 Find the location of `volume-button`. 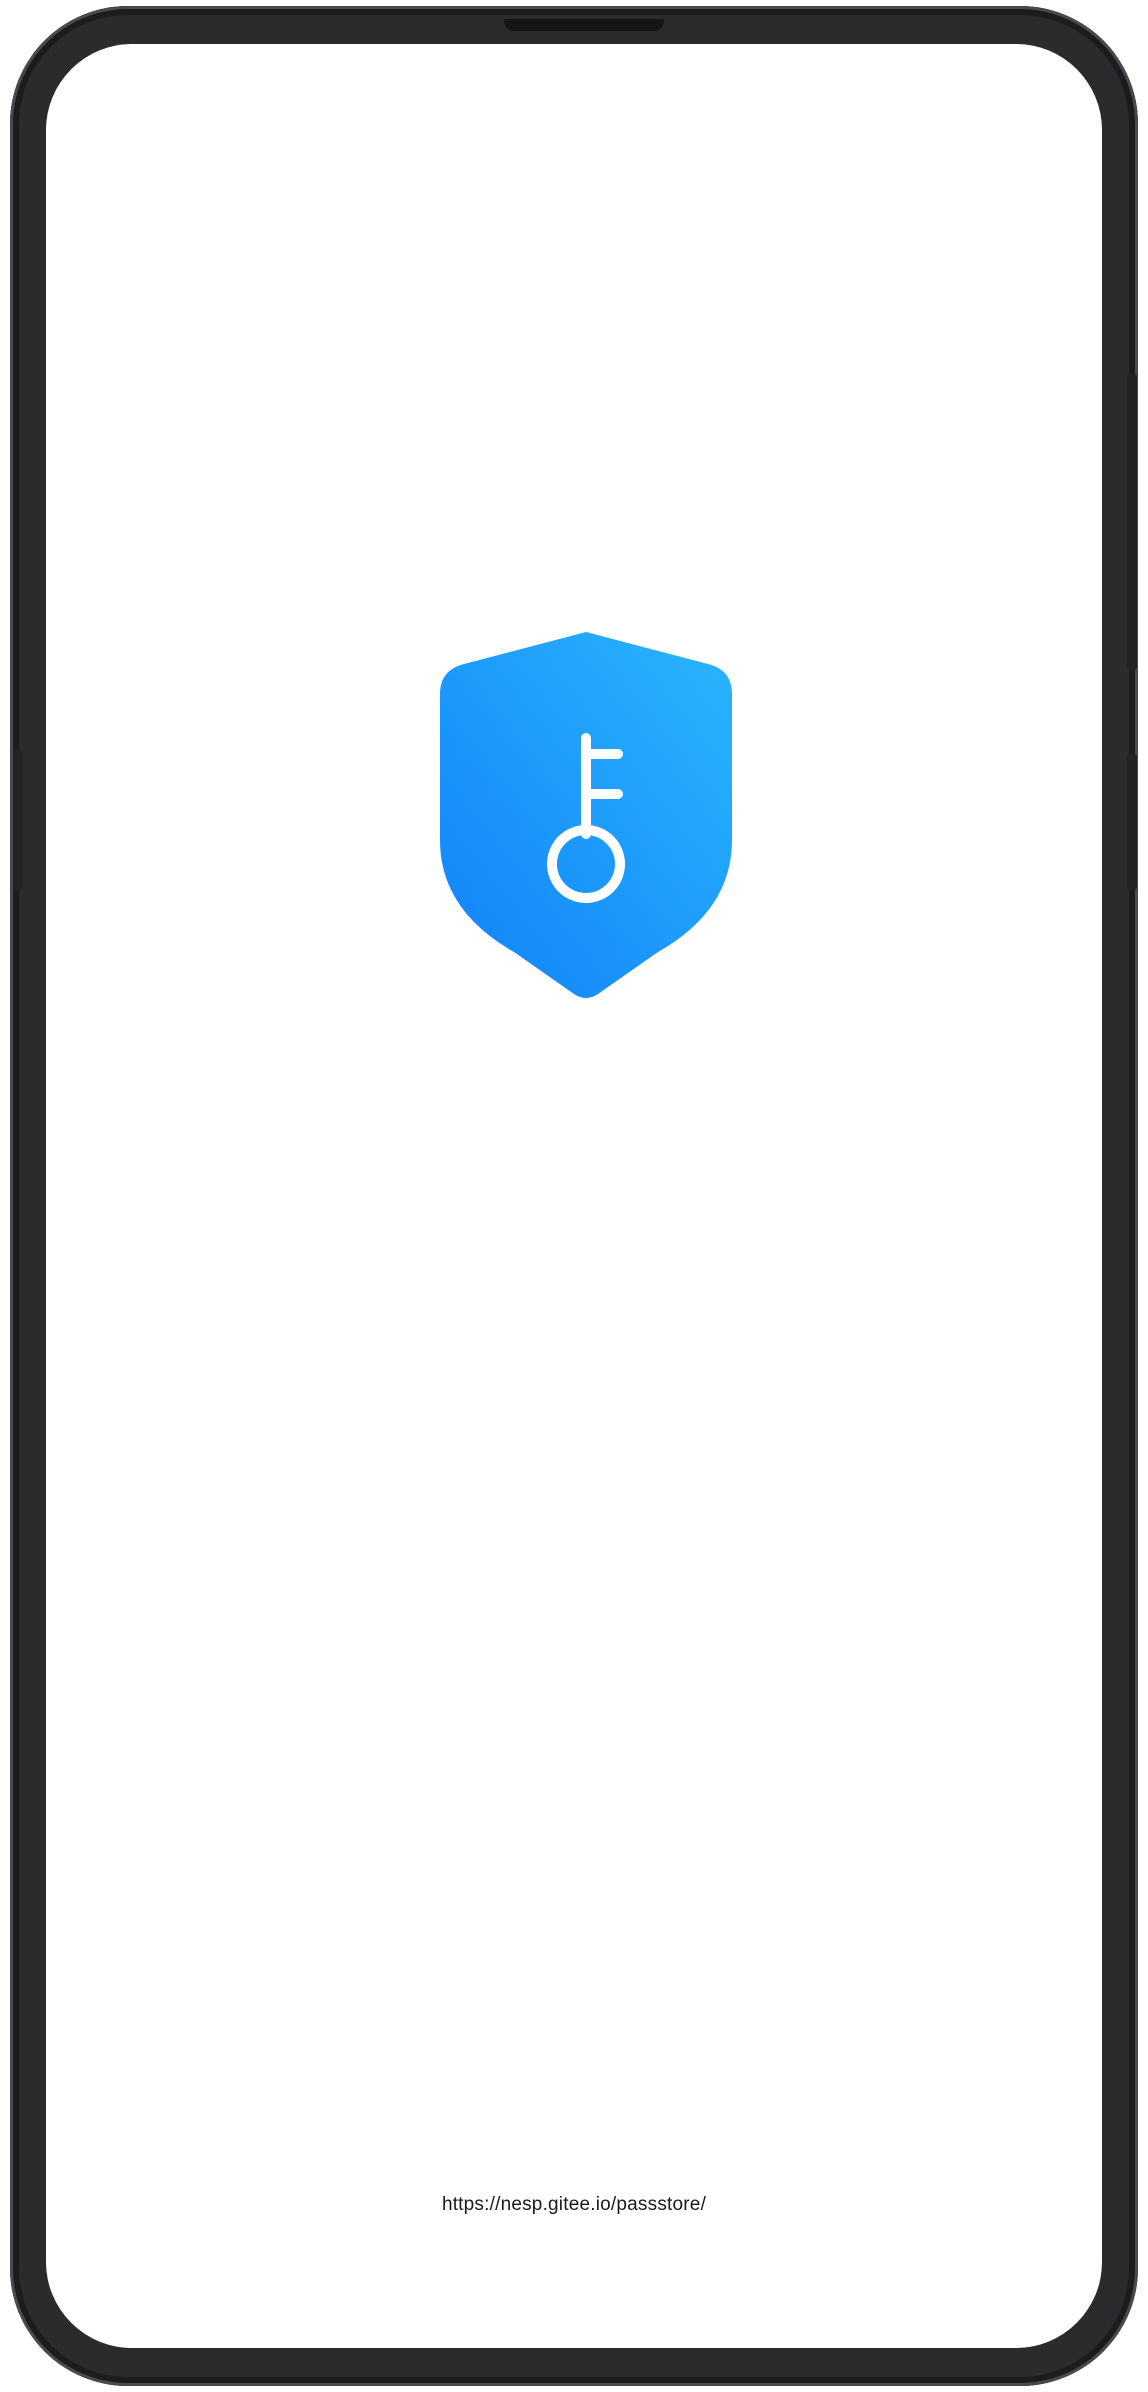

volume-button is located at coordinates (18, 820).